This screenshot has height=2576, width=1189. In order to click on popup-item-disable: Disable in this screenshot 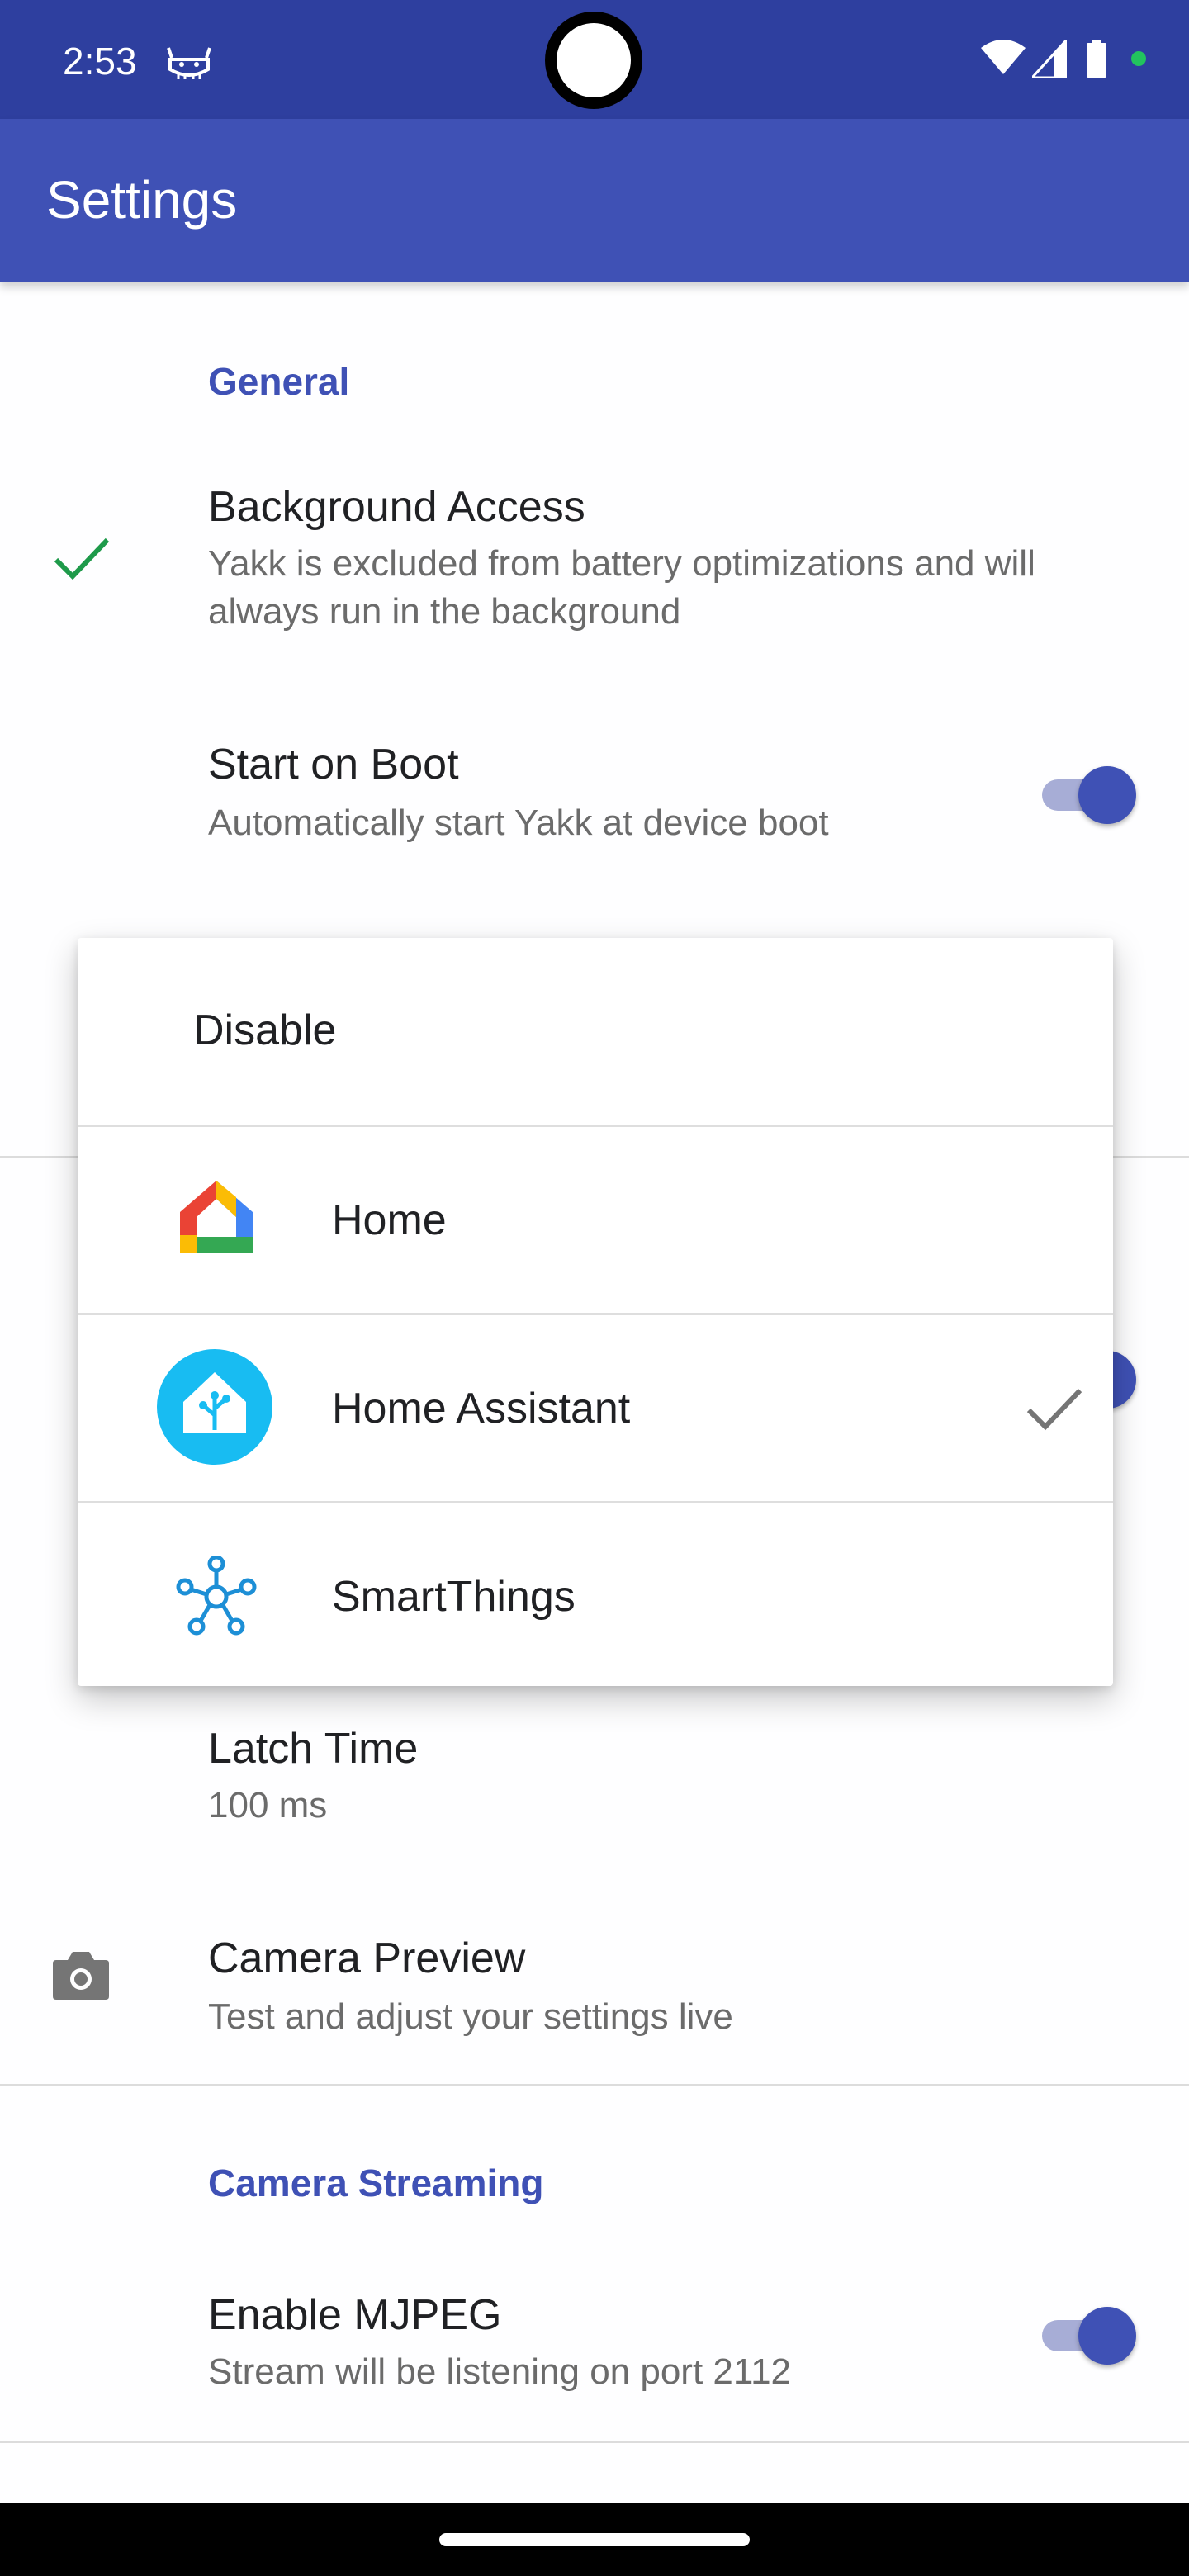, I will do `click(595, 1032)`.